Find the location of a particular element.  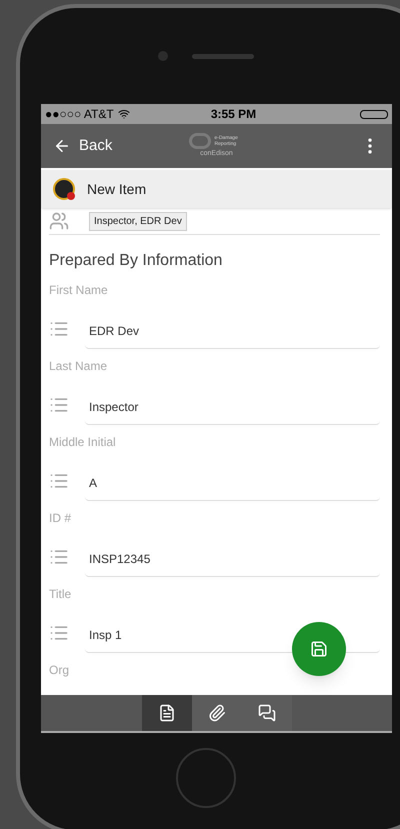

logo-icon is located at coordinates (199, 140).